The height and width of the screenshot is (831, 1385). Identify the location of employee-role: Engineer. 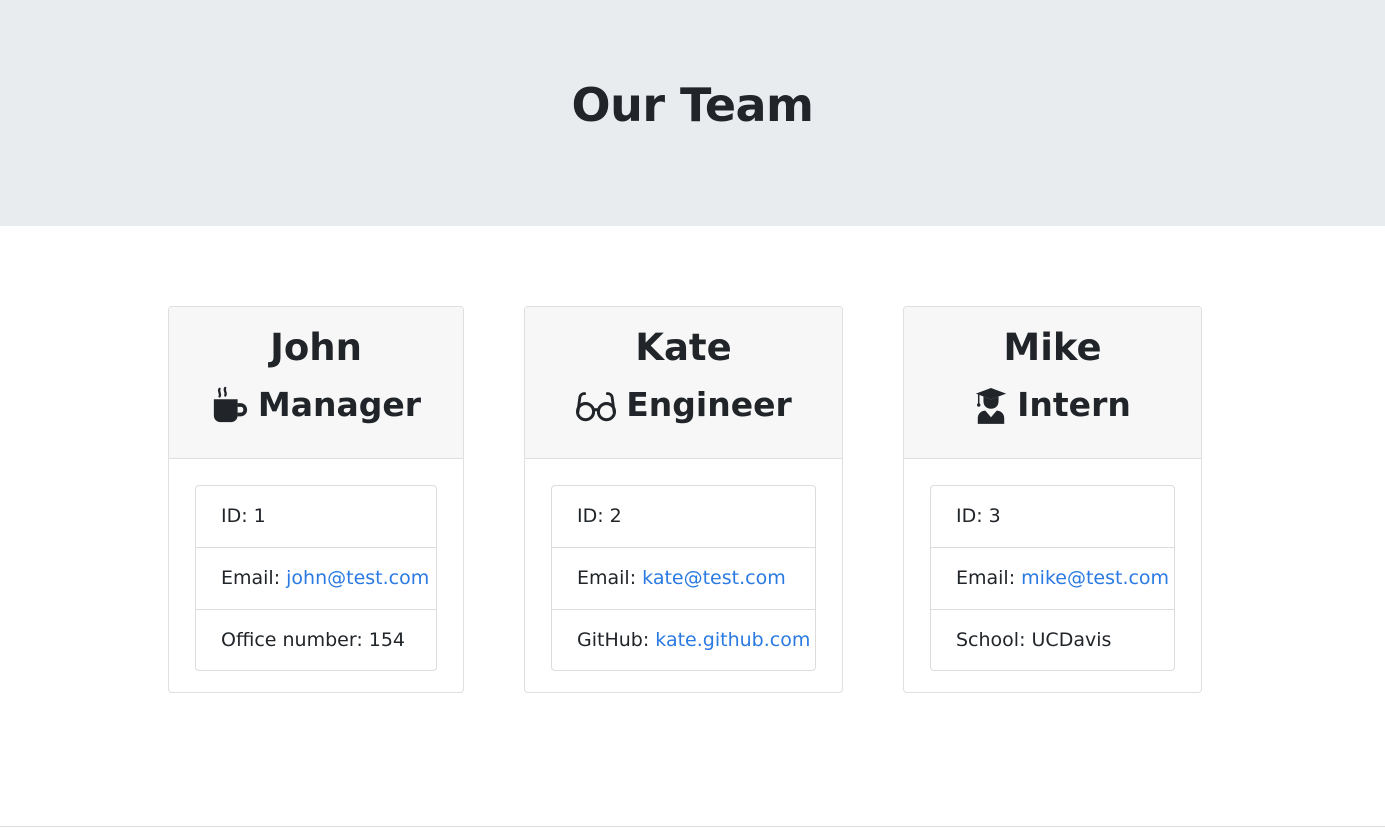
(683, 405).